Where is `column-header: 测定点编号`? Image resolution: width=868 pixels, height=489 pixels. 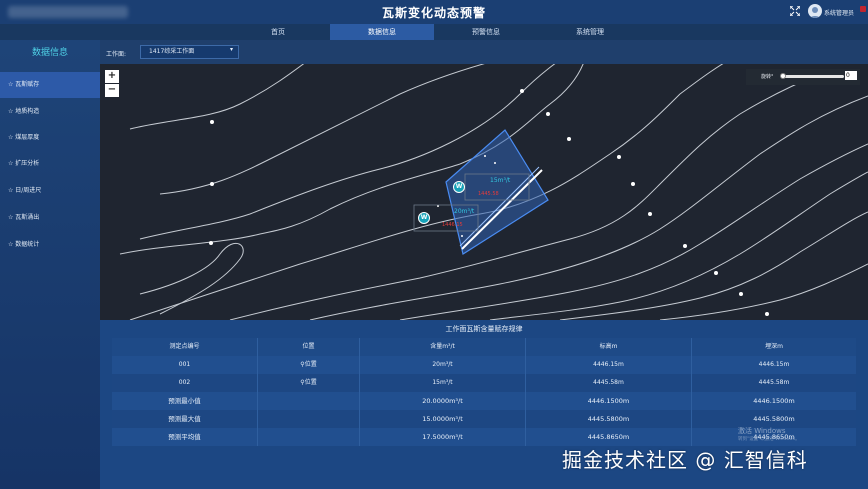
column-header: 测定点编号 is located at coordinates (185, 347).